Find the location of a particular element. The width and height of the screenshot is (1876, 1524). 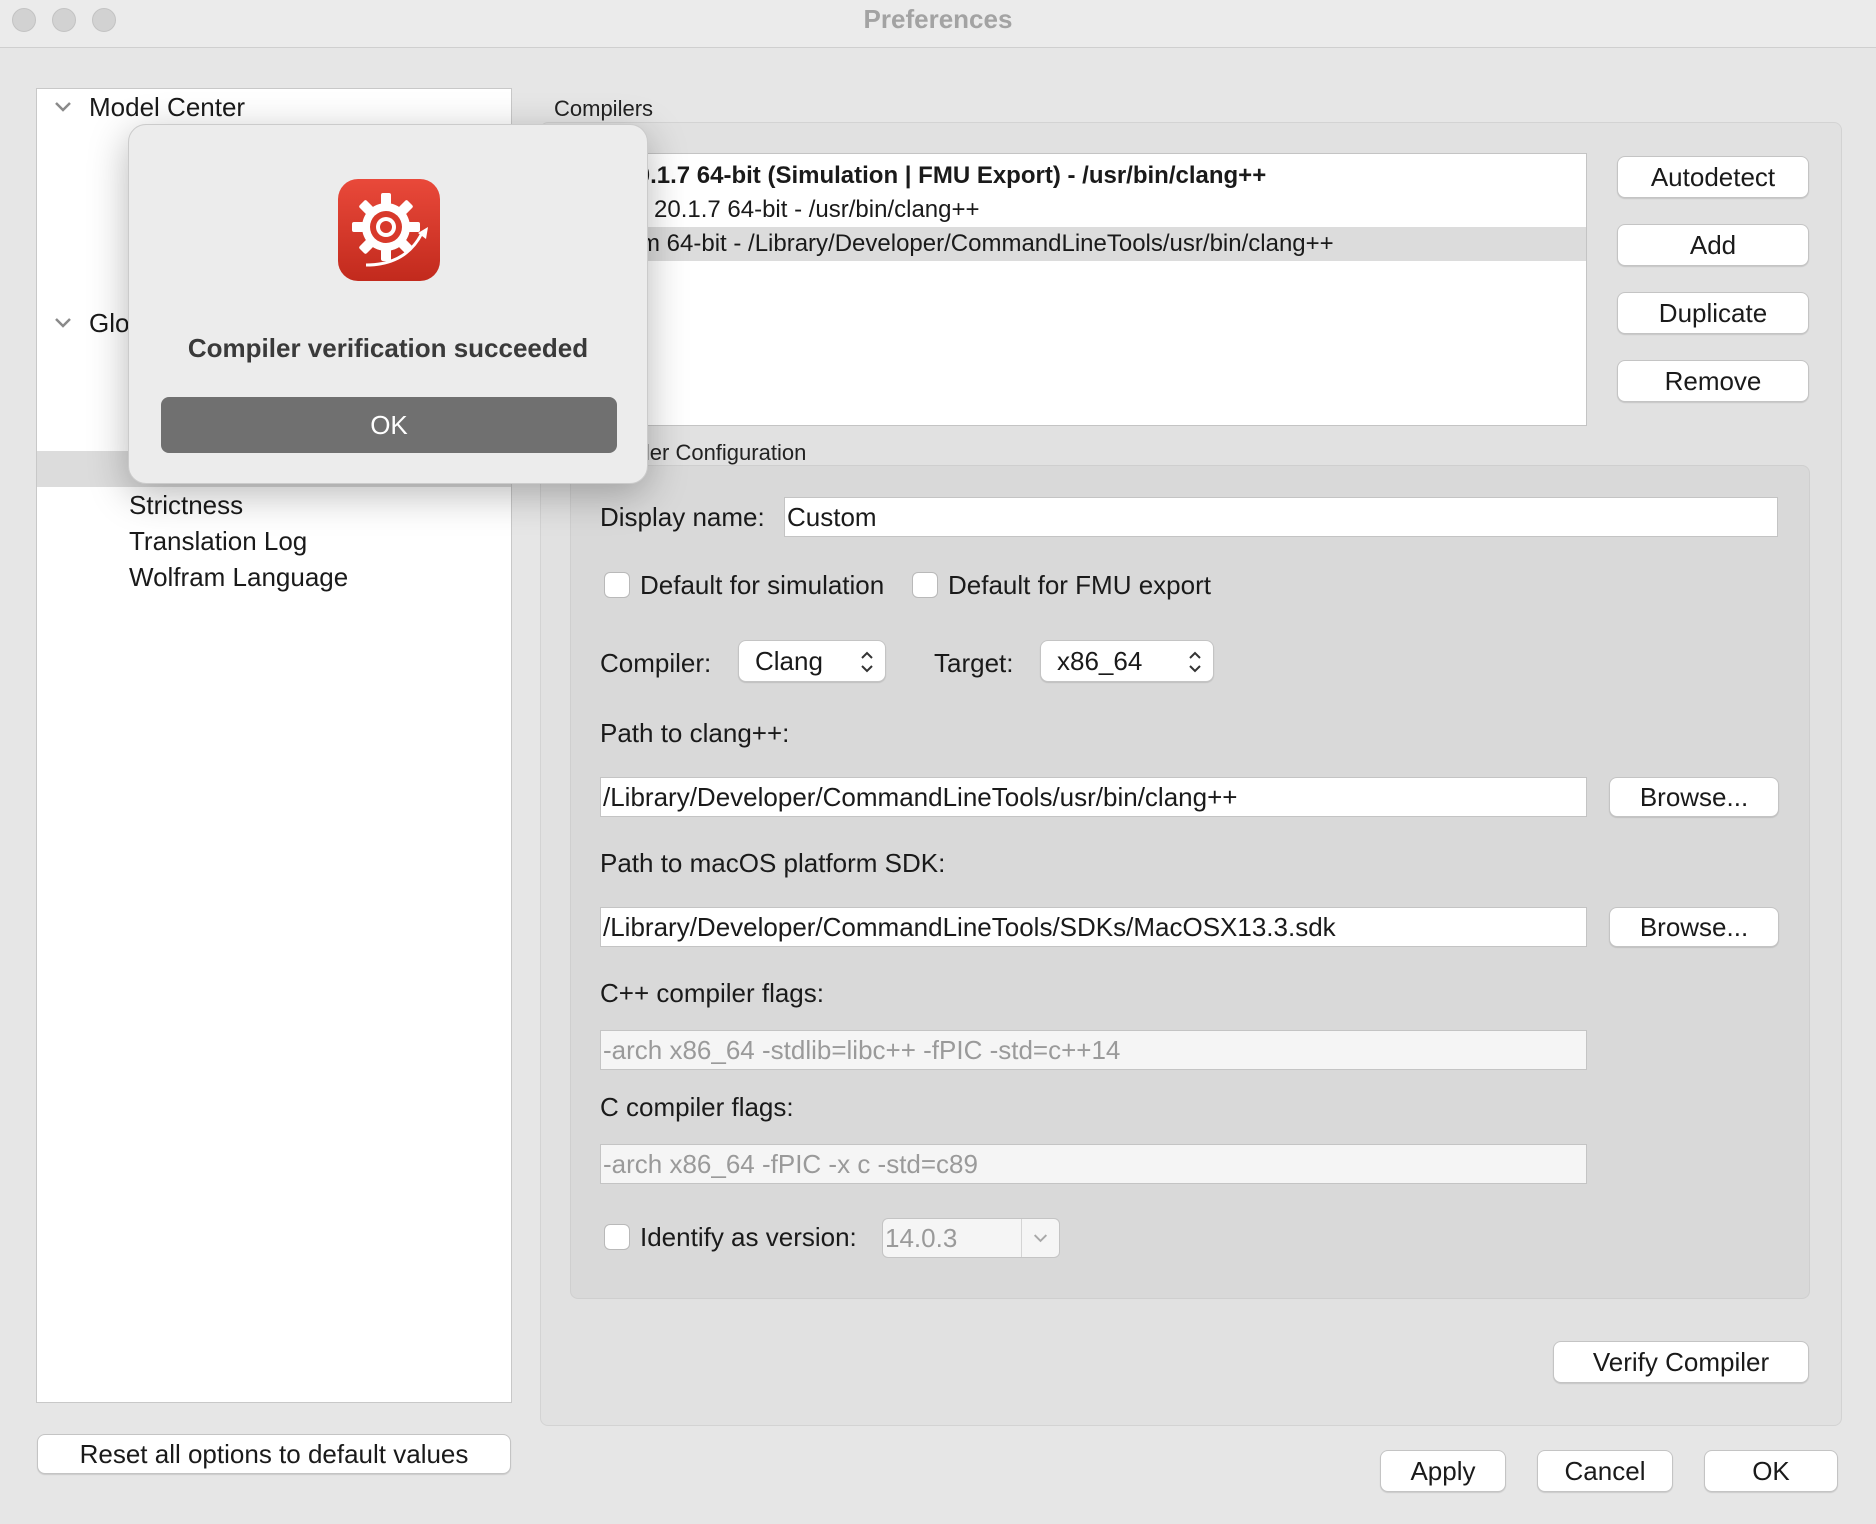

autodetect-button: Autodetect is located at coordinates (1713, 177).